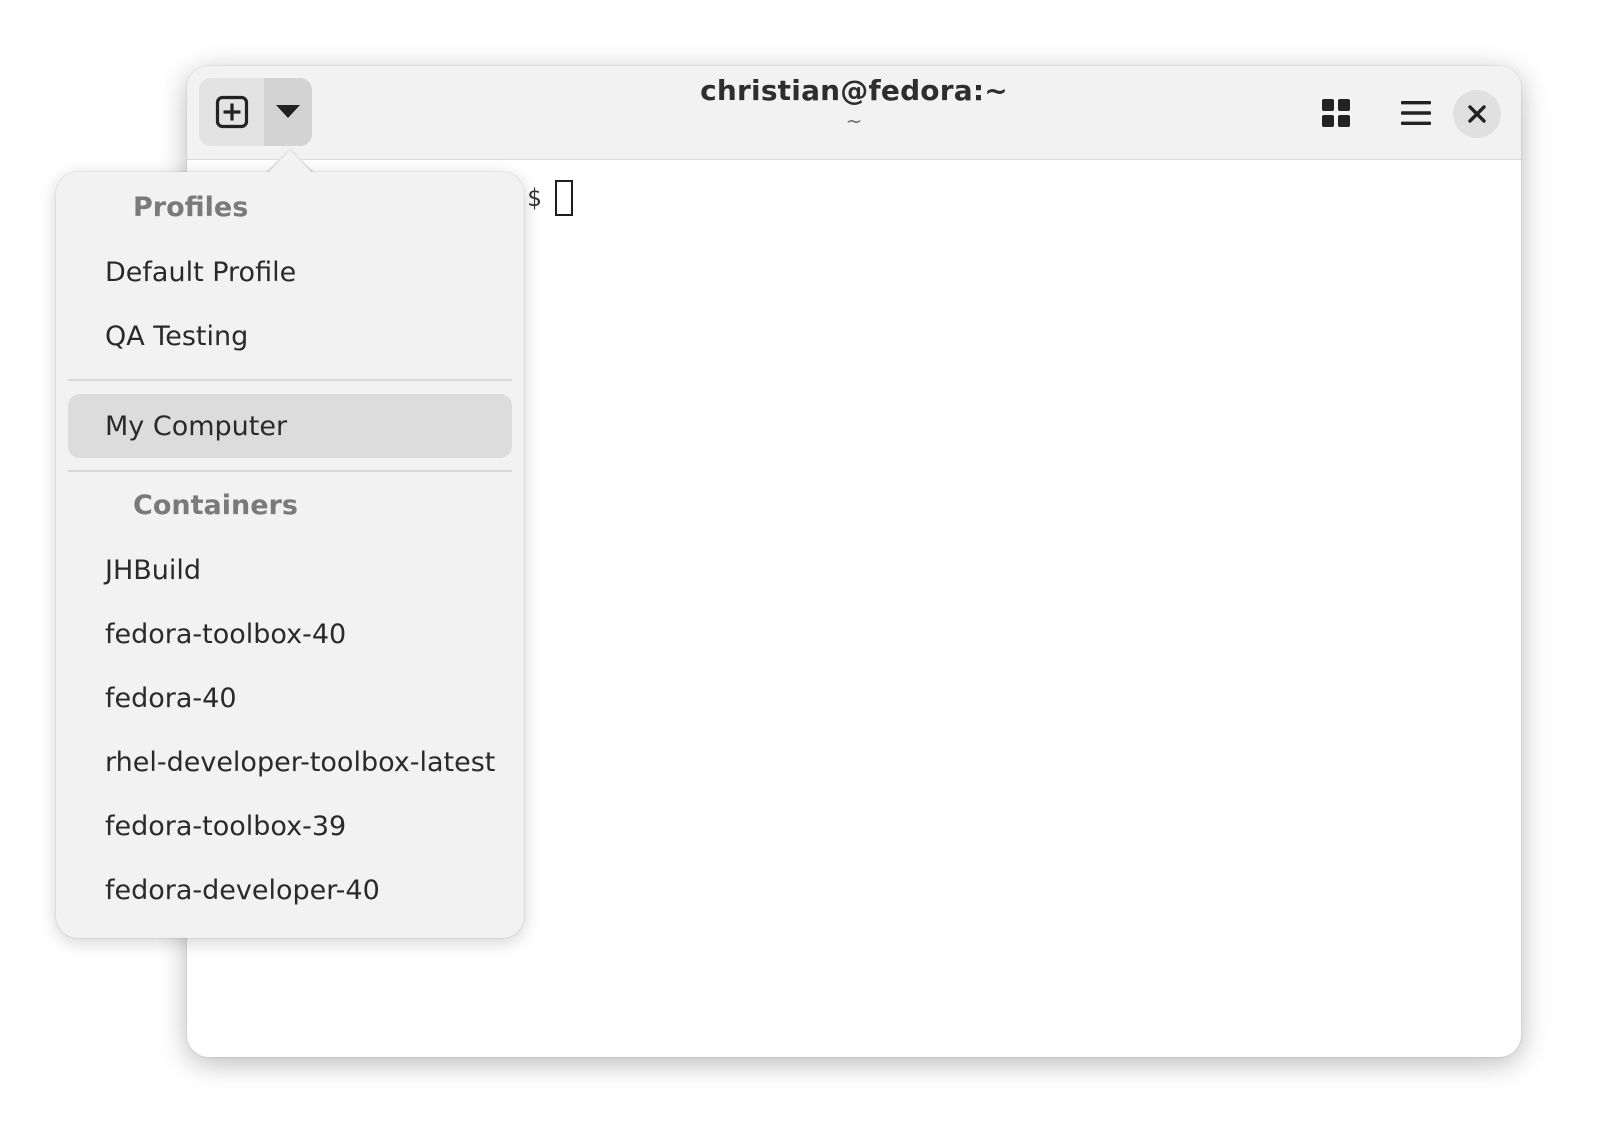 Image resolution: width=1606 pixels, height=1142 pixels. What do you see at coordinates (290, 336) in the screenshot?
I see `menu-item-profile: QA Testing` at bounding box center [290, 336].